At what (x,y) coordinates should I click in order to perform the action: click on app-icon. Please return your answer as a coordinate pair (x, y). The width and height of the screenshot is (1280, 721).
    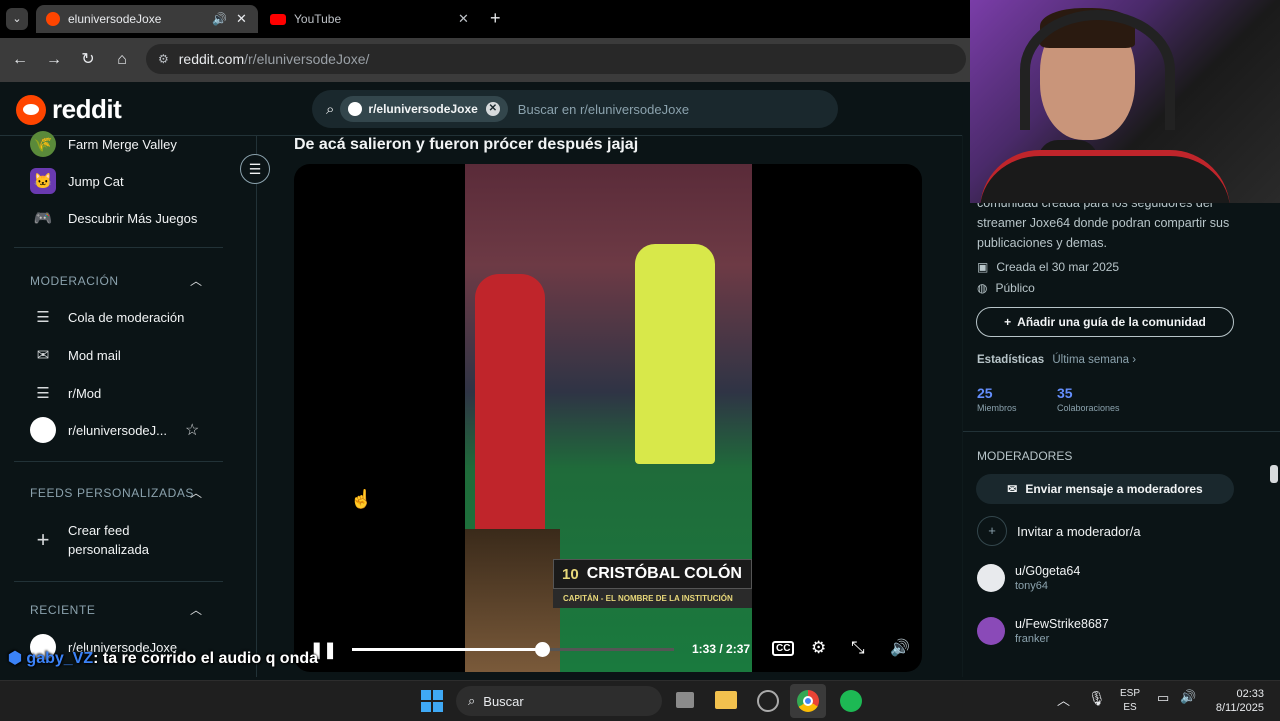
    Looking at the image, I should click on (768, 701).